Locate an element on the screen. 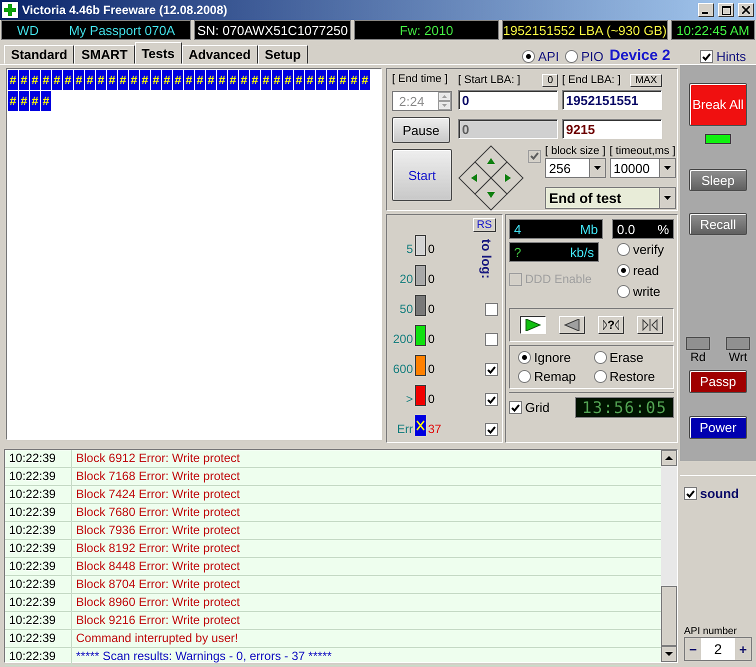 Image resolution: width=756 pixels, height=667 pixels. reset-button: RS is located at coordinates (484, 225).